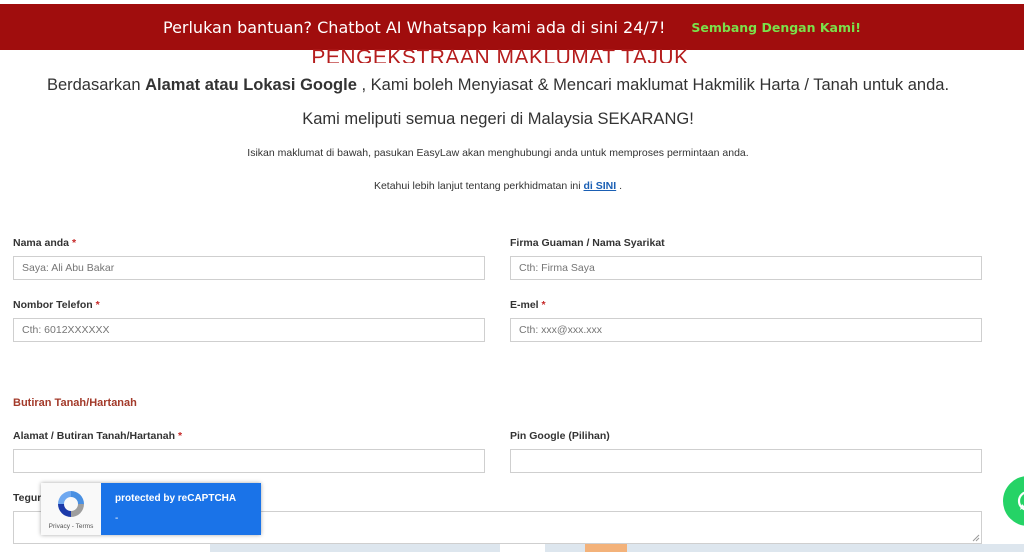 The height and width of the screenshot is (552, 1024). I want to click on recaptcha-badge: Privacy - Terms protected by reCAPTCHA -, so click(151, 509).